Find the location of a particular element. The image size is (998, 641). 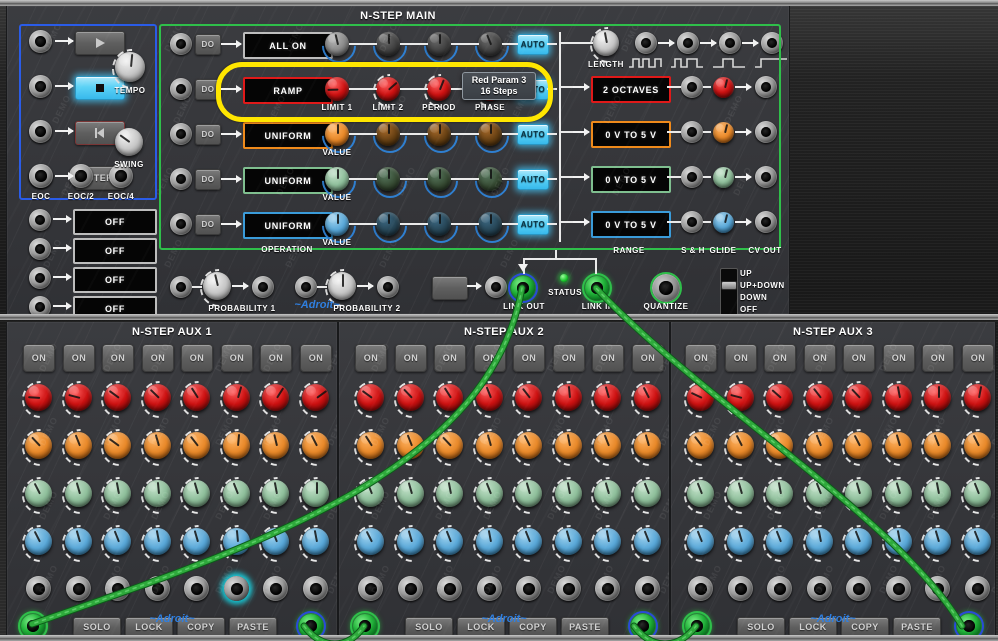

row-auto-button-4: AUTO is located at coordinates (533, 224).